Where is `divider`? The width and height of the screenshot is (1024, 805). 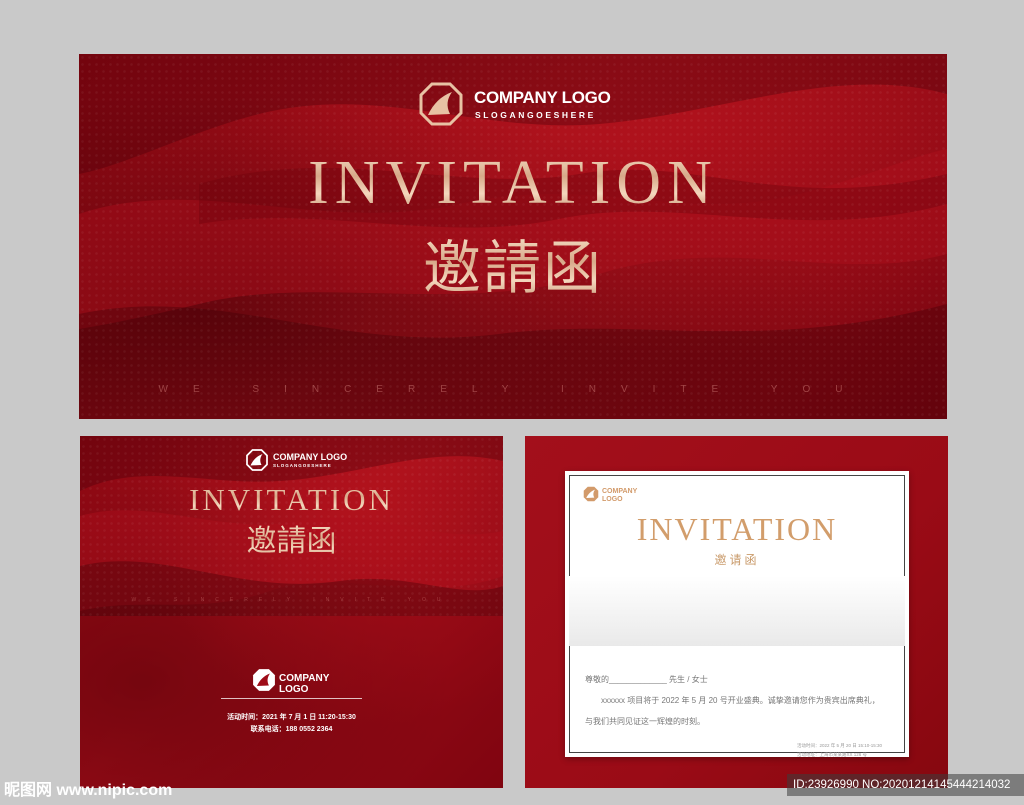
divider is located at coordinates (291, 698).